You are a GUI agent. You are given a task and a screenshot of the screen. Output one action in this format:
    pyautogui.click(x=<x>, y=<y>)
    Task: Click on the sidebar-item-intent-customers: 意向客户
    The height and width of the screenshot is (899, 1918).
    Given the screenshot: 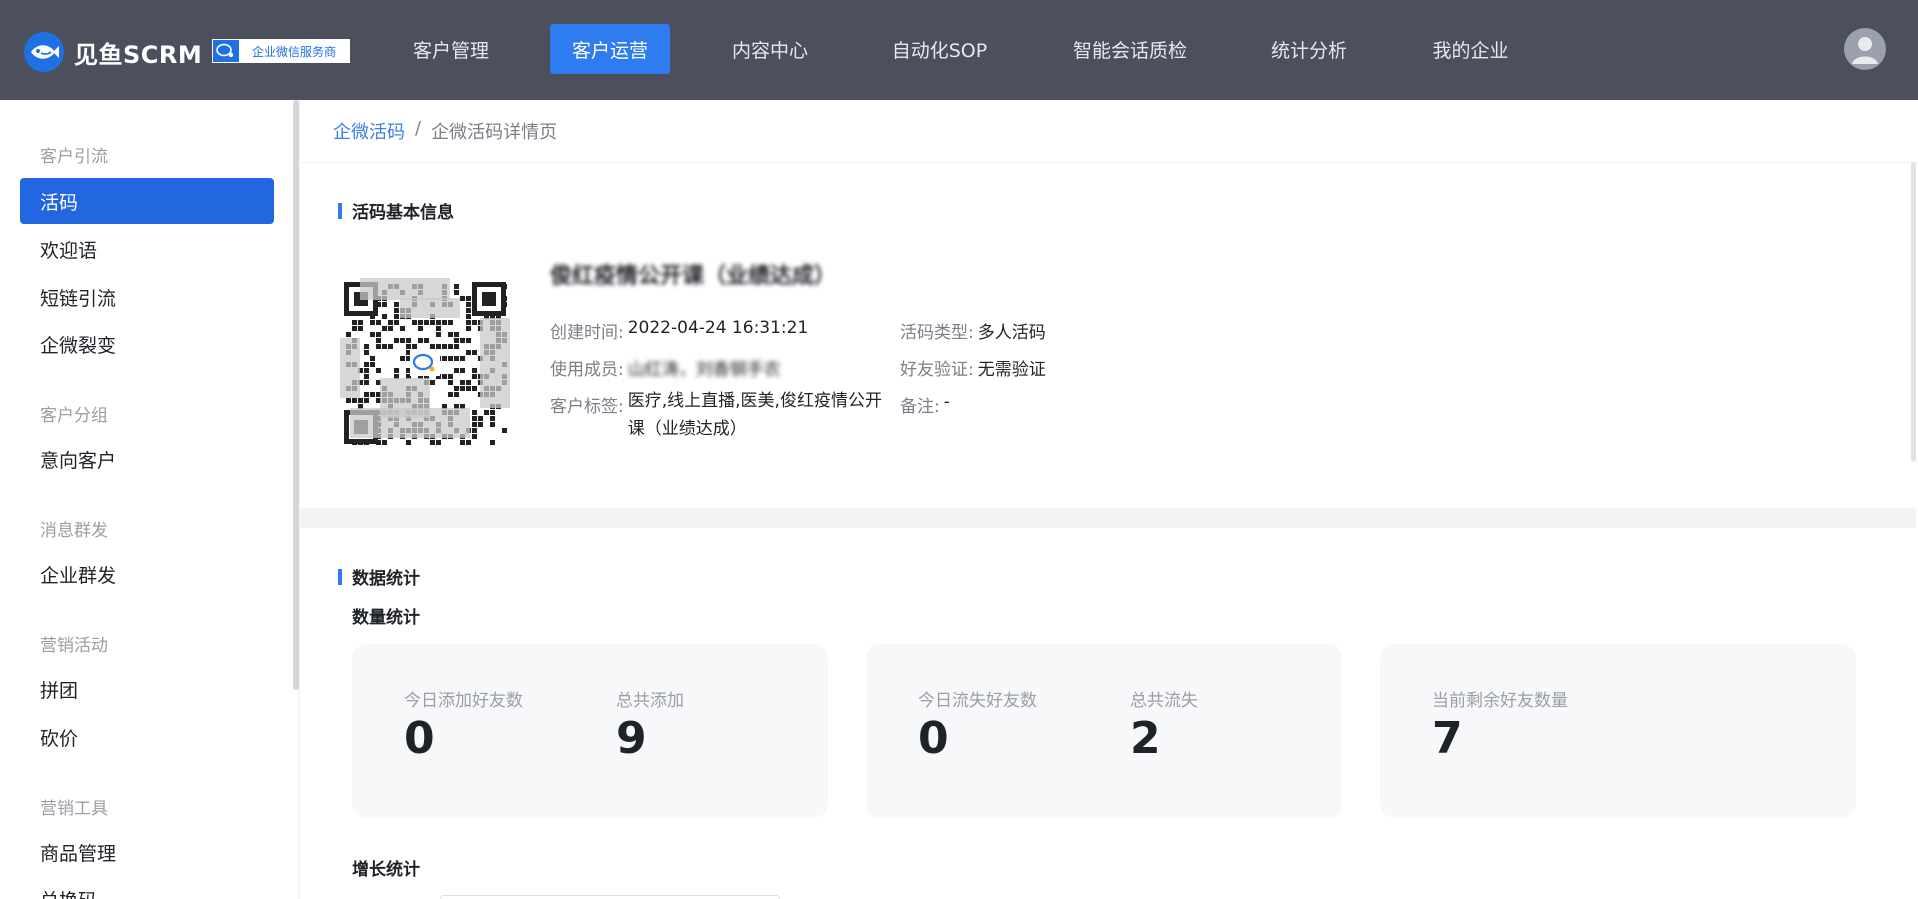 What is the action you would take?
    pyautogui.click(x=147, y=459)
    